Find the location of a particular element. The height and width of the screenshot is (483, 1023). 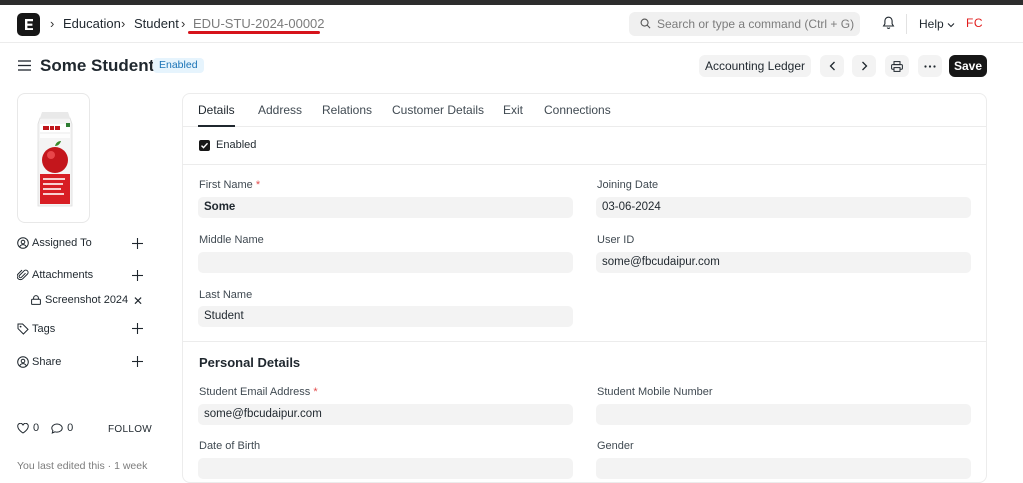

personal-details-heading: Personal Details is located at coordinates (250, 362).